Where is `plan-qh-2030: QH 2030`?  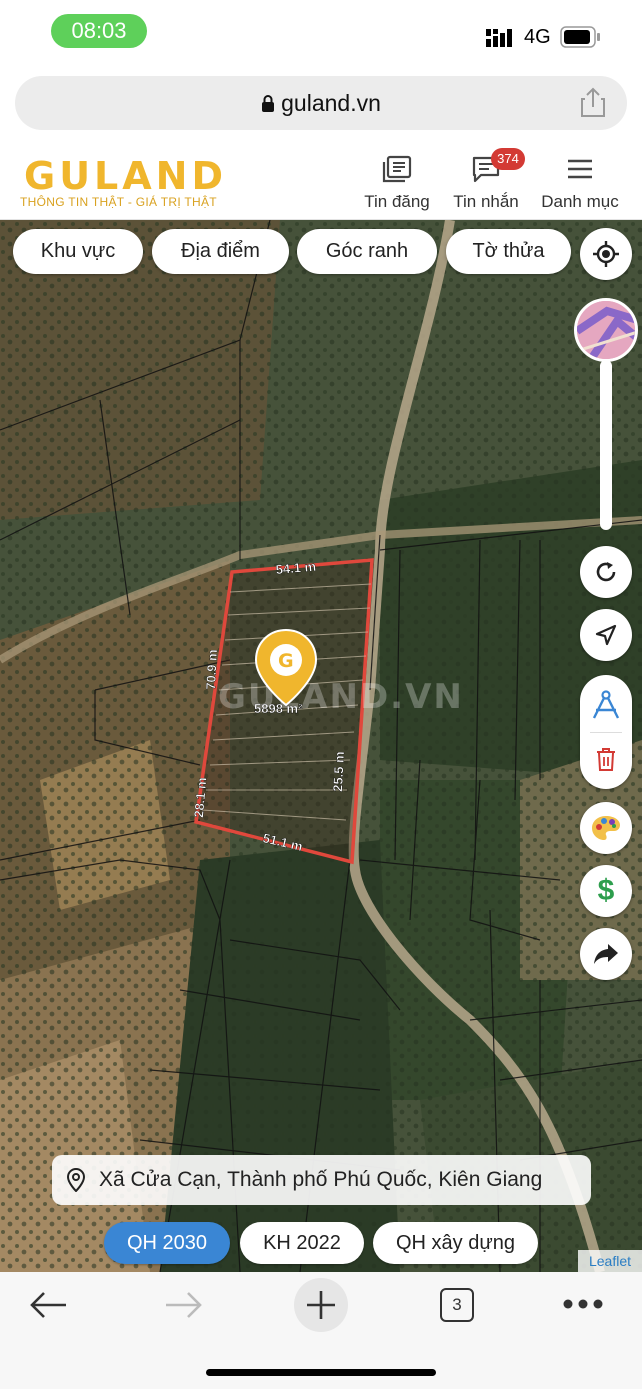 plan-qh-2030: QH 2030 is located at coordinates (167, 1243).